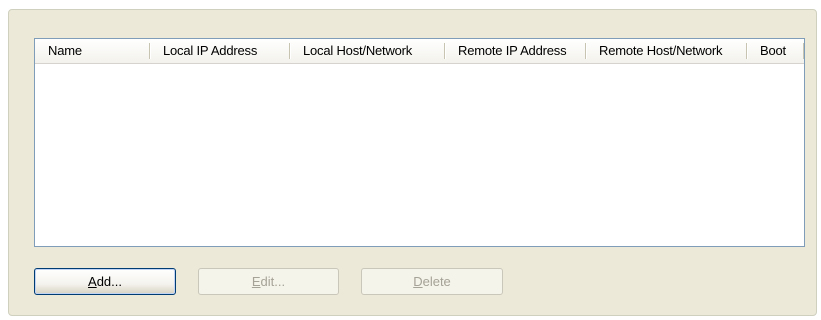  Describe the element at coordinates (220, 51) in the screenshot. I see `column-header-local-ip-address: Local IP Address` at that location.